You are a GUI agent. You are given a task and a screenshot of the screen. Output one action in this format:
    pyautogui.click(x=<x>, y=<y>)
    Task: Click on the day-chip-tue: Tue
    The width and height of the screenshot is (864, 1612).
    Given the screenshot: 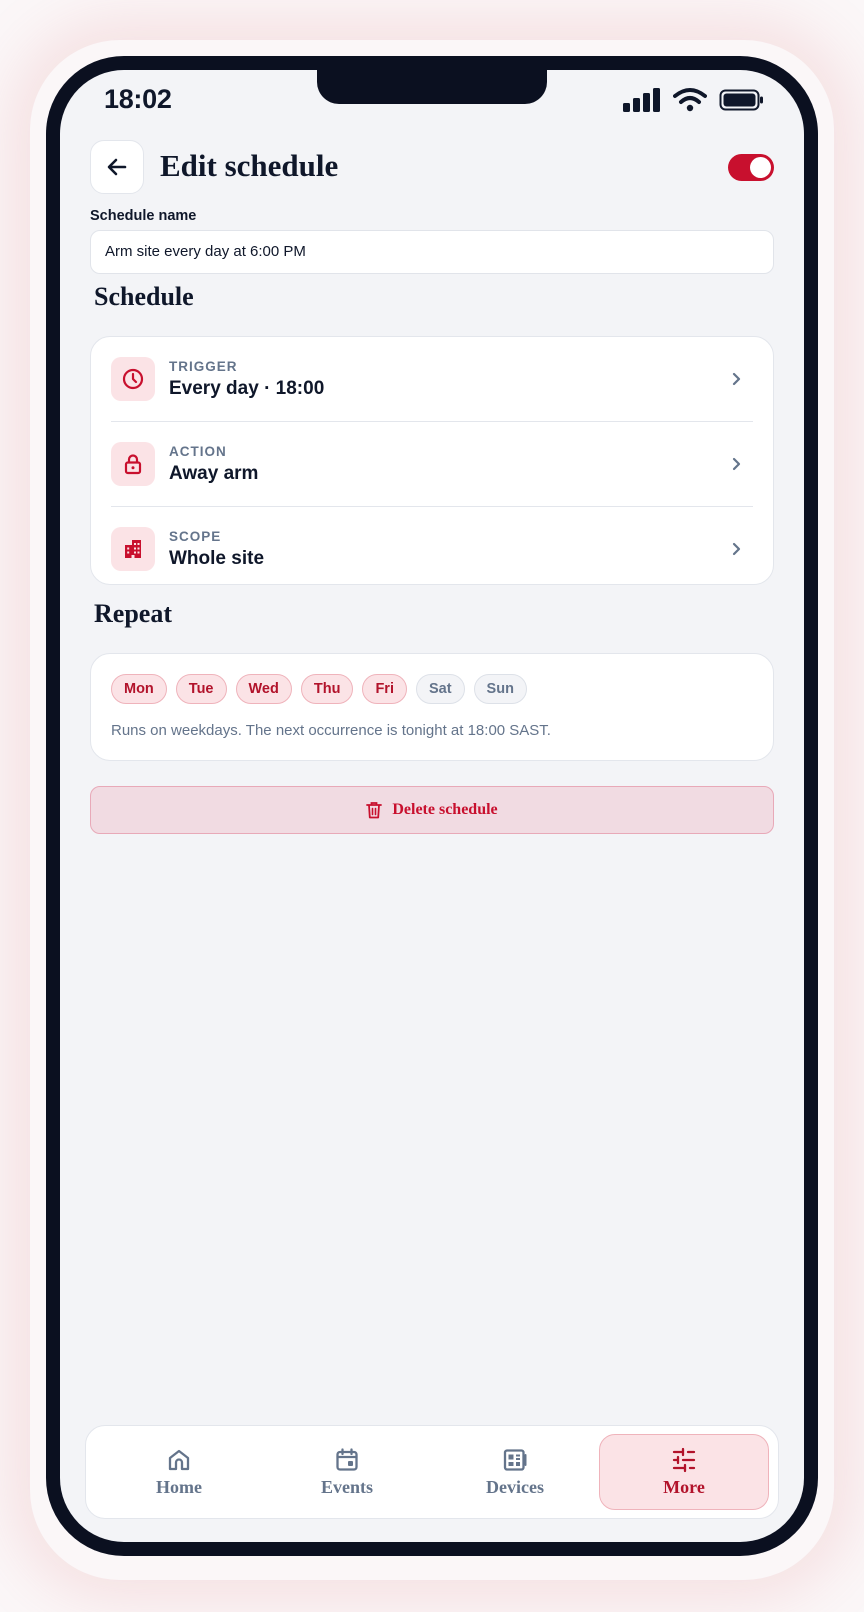 What is the action you would take?
    pyautogui.click(x=201, y=689)
    